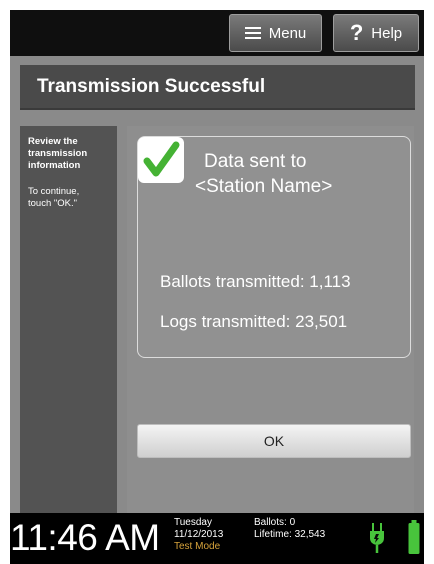 This screenshot has width=434, height=564. Describe the element at coordinates (275, 522) in the screenshot. I see `ballots-count: Ballots: 0` at that location.